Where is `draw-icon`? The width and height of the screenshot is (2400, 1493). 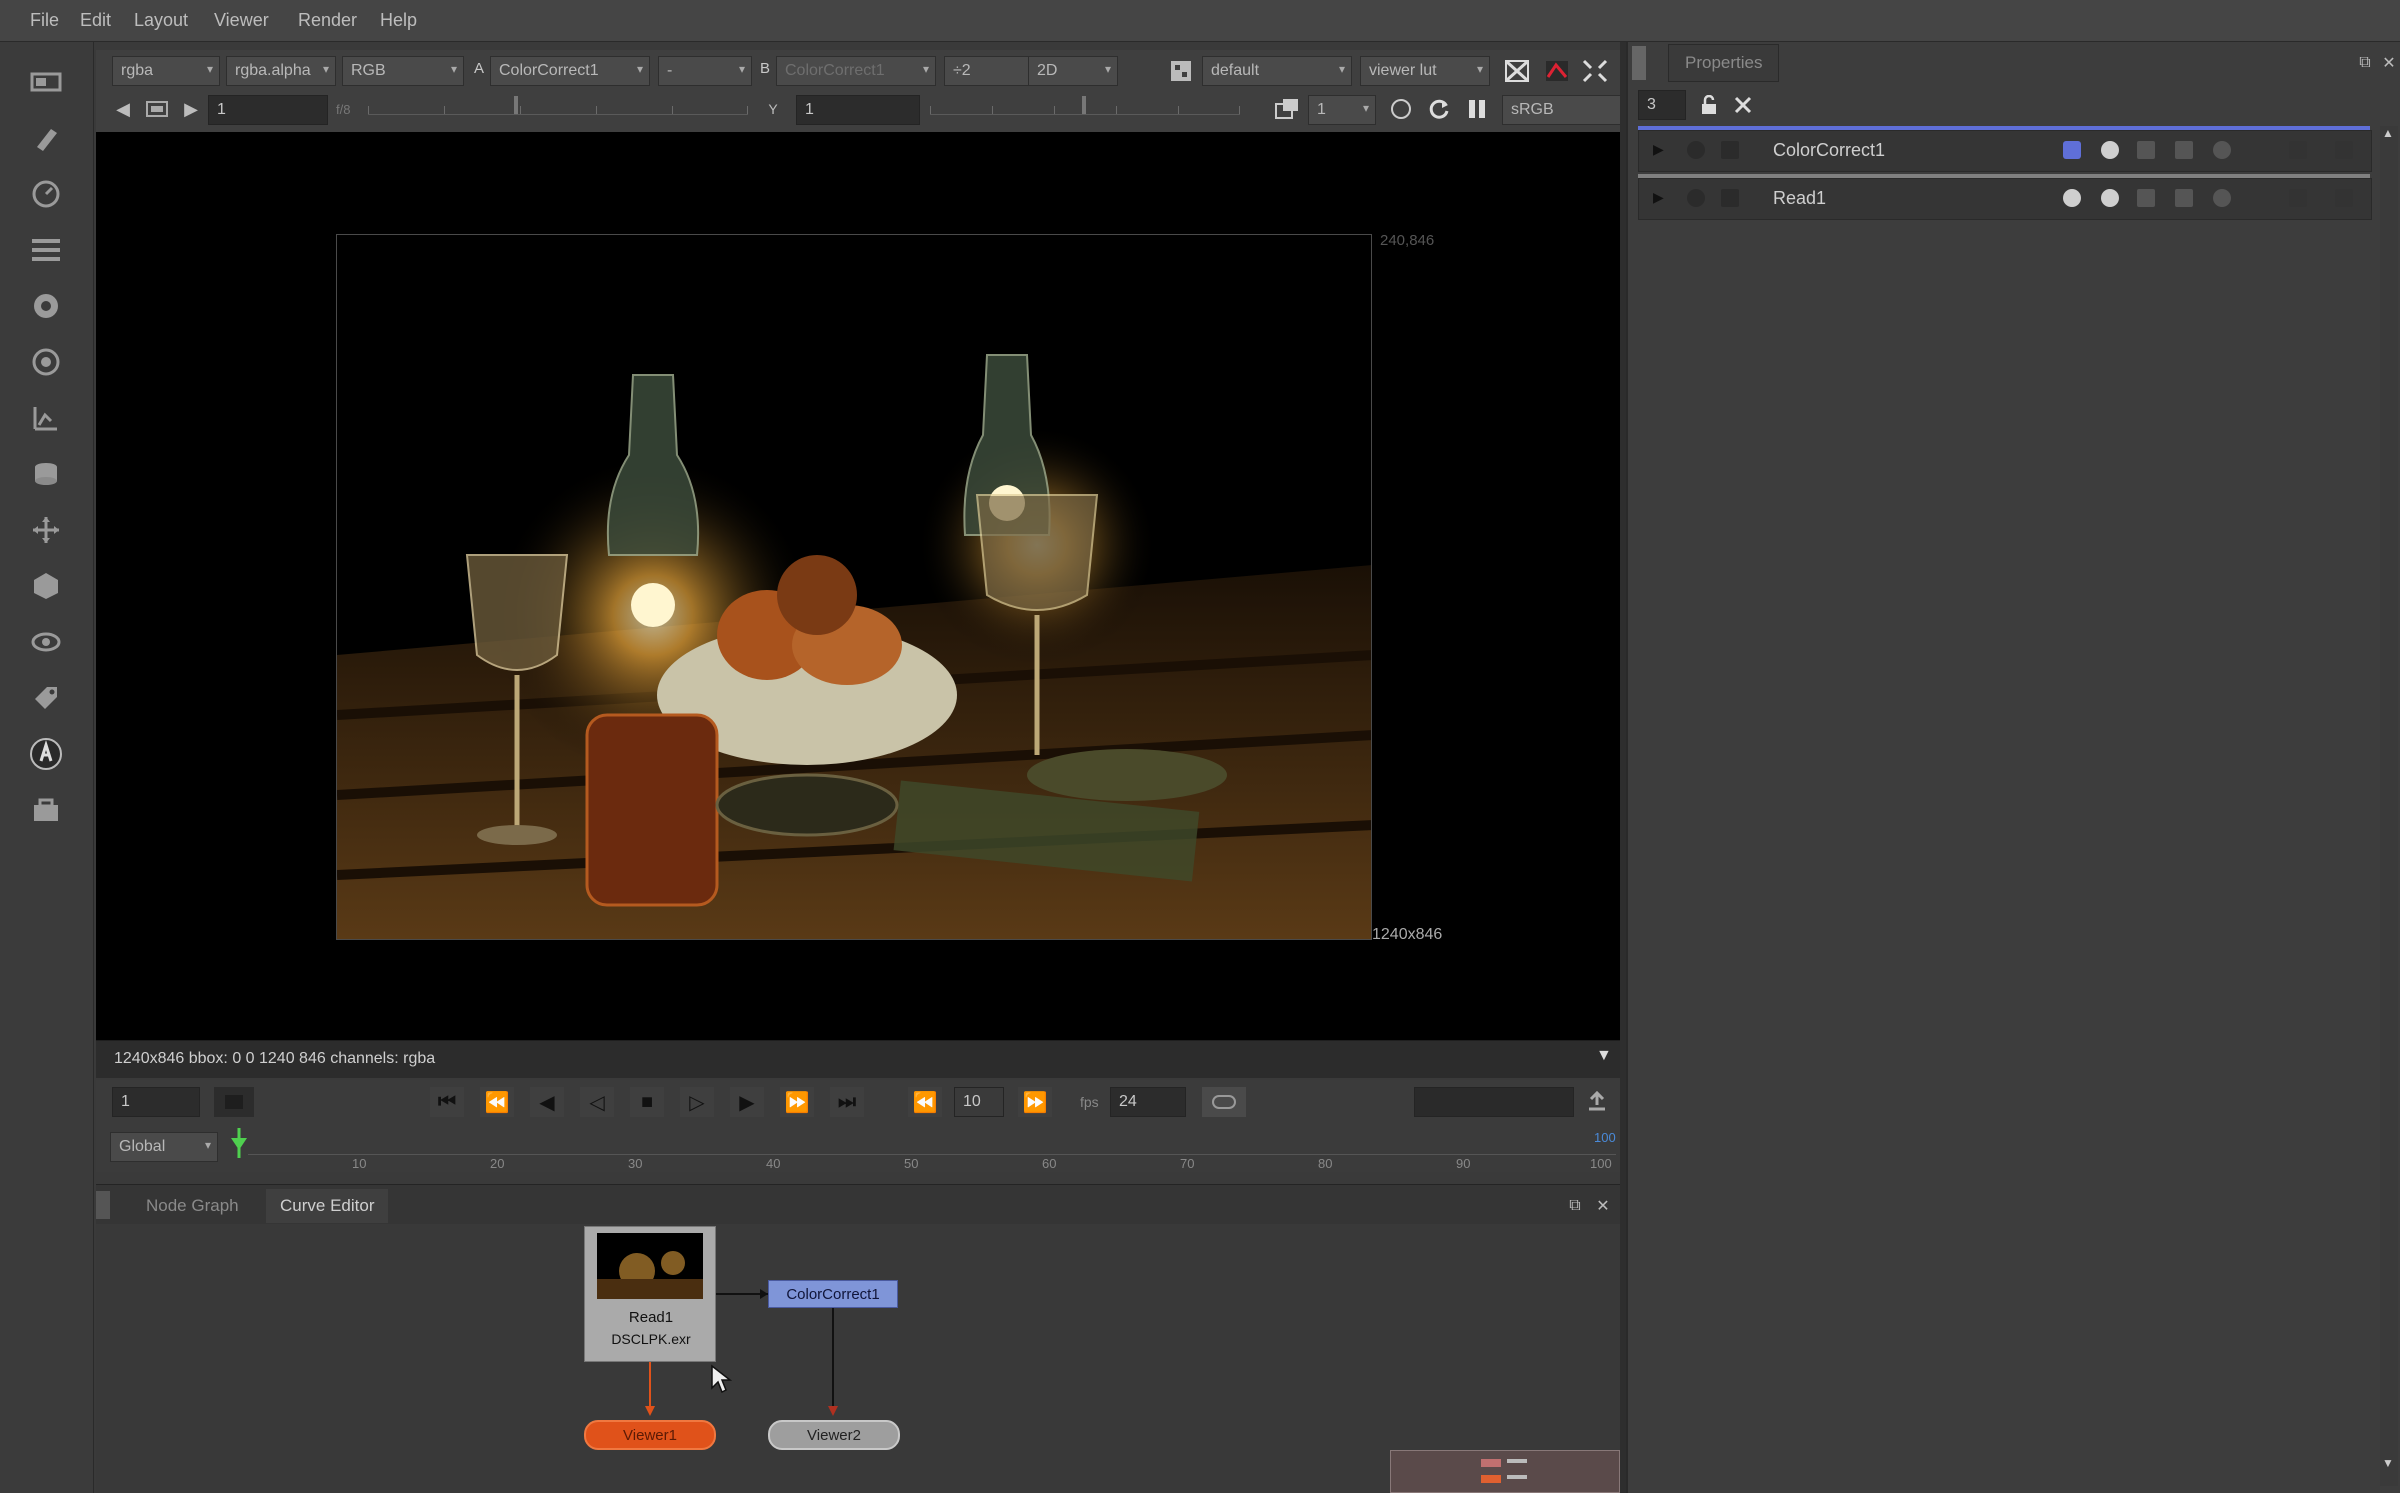 draw-icon is located at coordinates (46, 138).